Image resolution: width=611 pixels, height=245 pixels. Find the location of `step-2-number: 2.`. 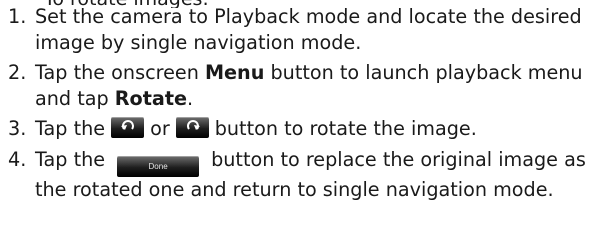

step-2-number: 2. is located at coordinates (17, 72).